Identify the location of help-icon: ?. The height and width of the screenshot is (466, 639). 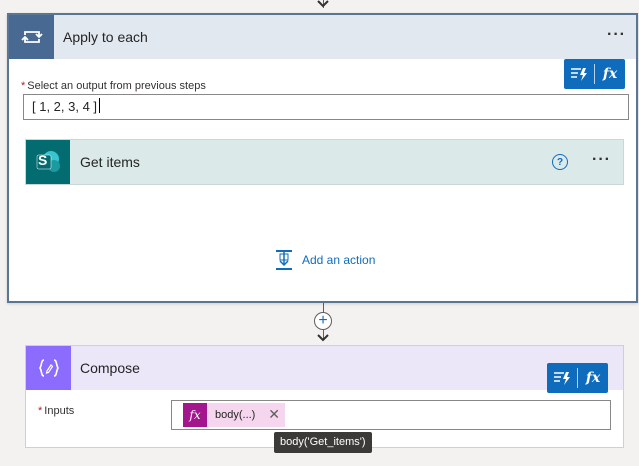
(560, 162).